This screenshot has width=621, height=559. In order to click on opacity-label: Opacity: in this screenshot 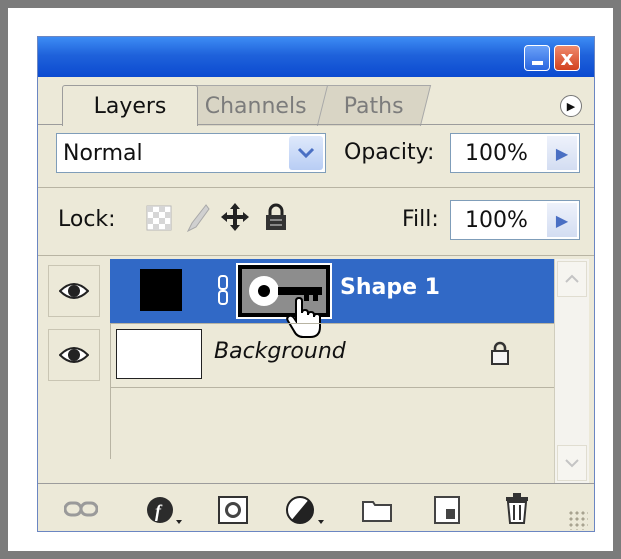, I will do `click(389, 152)`.